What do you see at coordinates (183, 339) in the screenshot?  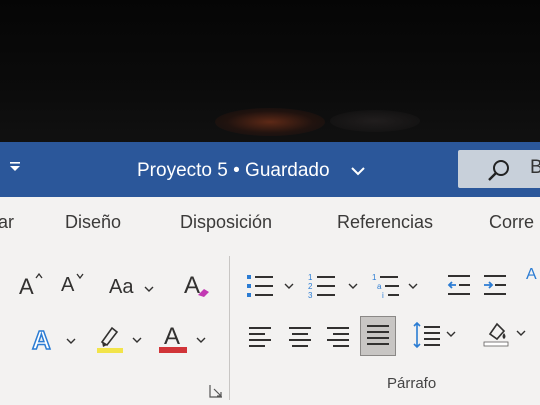 I see `font-color-button: A` at bounding box center [183, 339].